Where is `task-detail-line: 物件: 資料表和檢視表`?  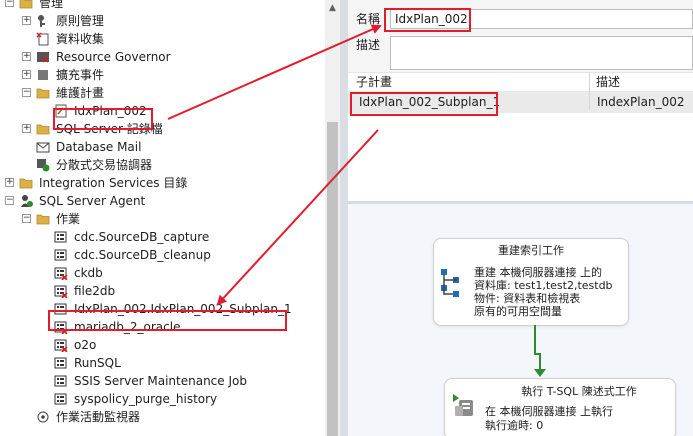 task-detail-line: 物件: 資料表和檢視表 is located at coordinates (527, 298).